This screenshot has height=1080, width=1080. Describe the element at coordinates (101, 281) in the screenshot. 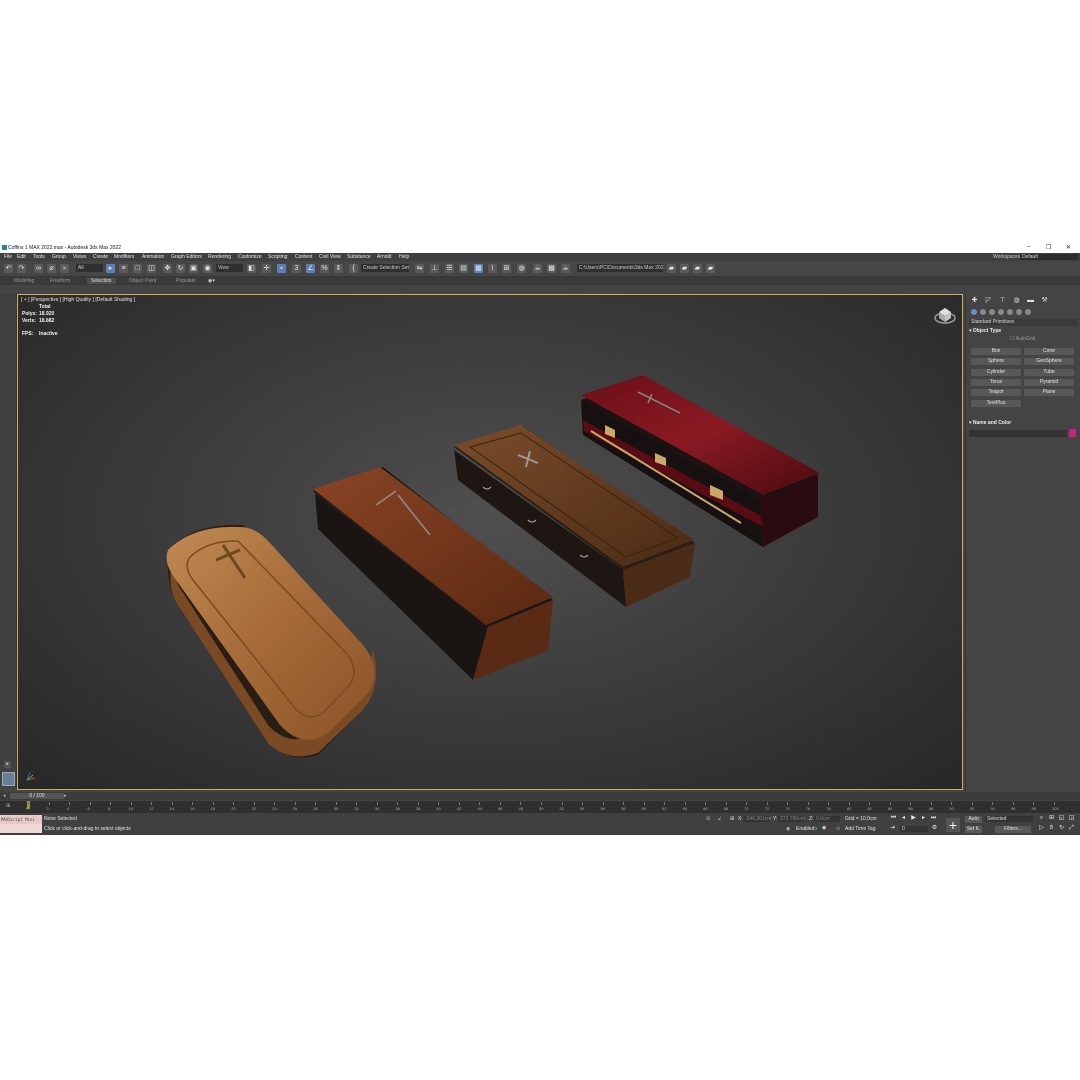

I see `tab-selection: Selection` at that location.